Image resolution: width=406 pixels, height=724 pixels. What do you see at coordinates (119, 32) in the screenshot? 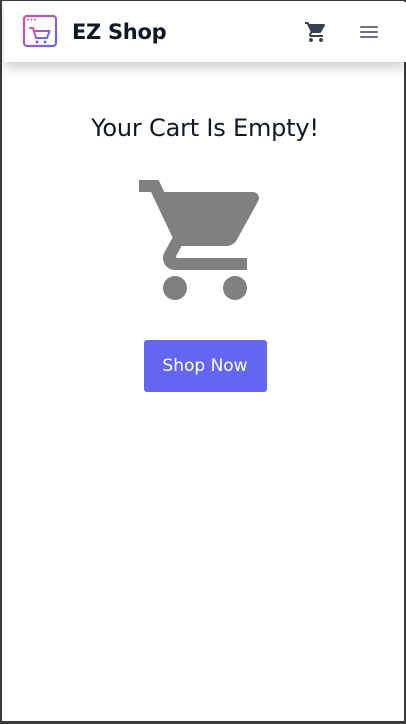
I see `brand-name: EZ Shop` at bounding box center [119, 32].